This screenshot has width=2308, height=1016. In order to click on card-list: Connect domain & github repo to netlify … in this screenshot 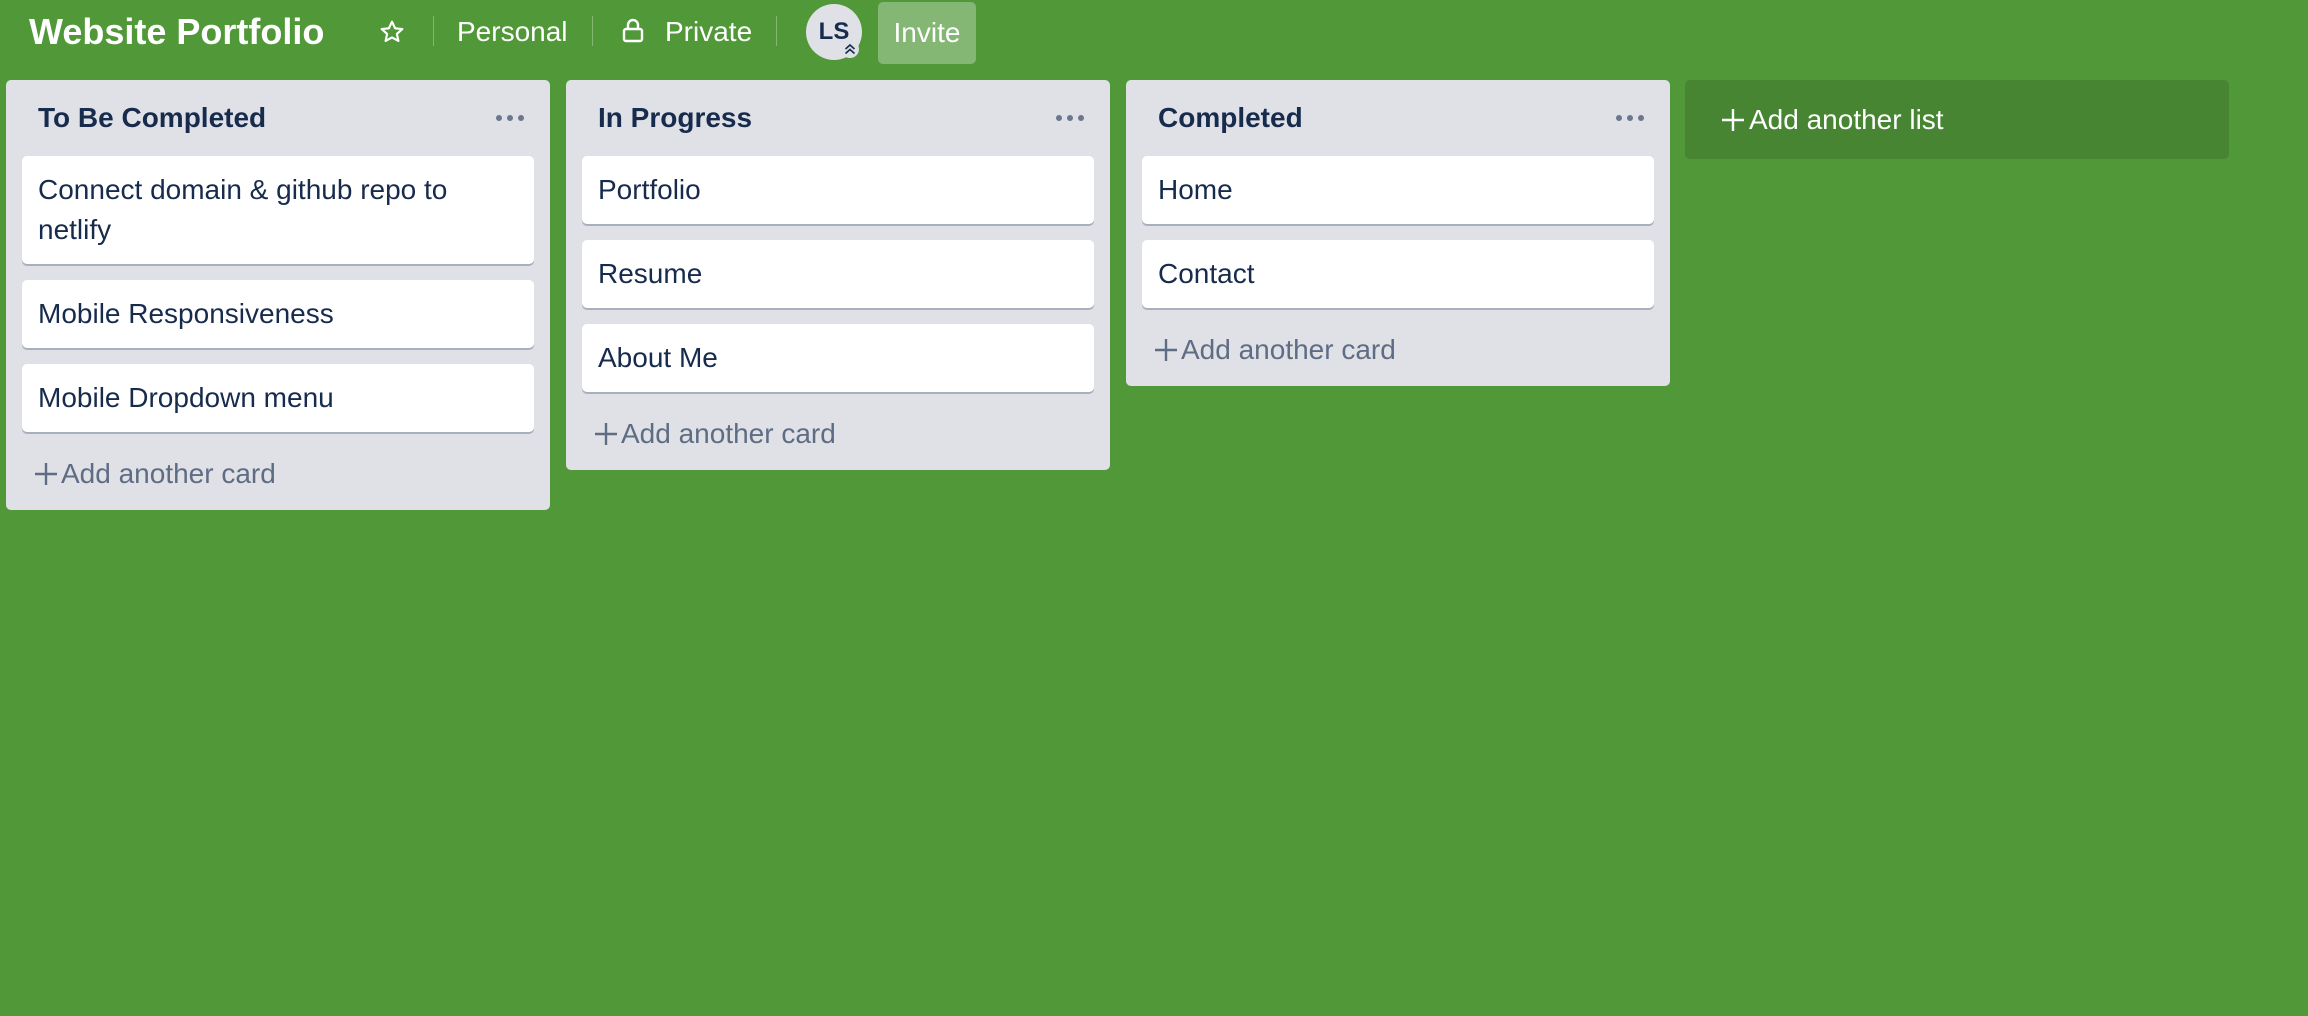, I will do `click(278, 294)`.